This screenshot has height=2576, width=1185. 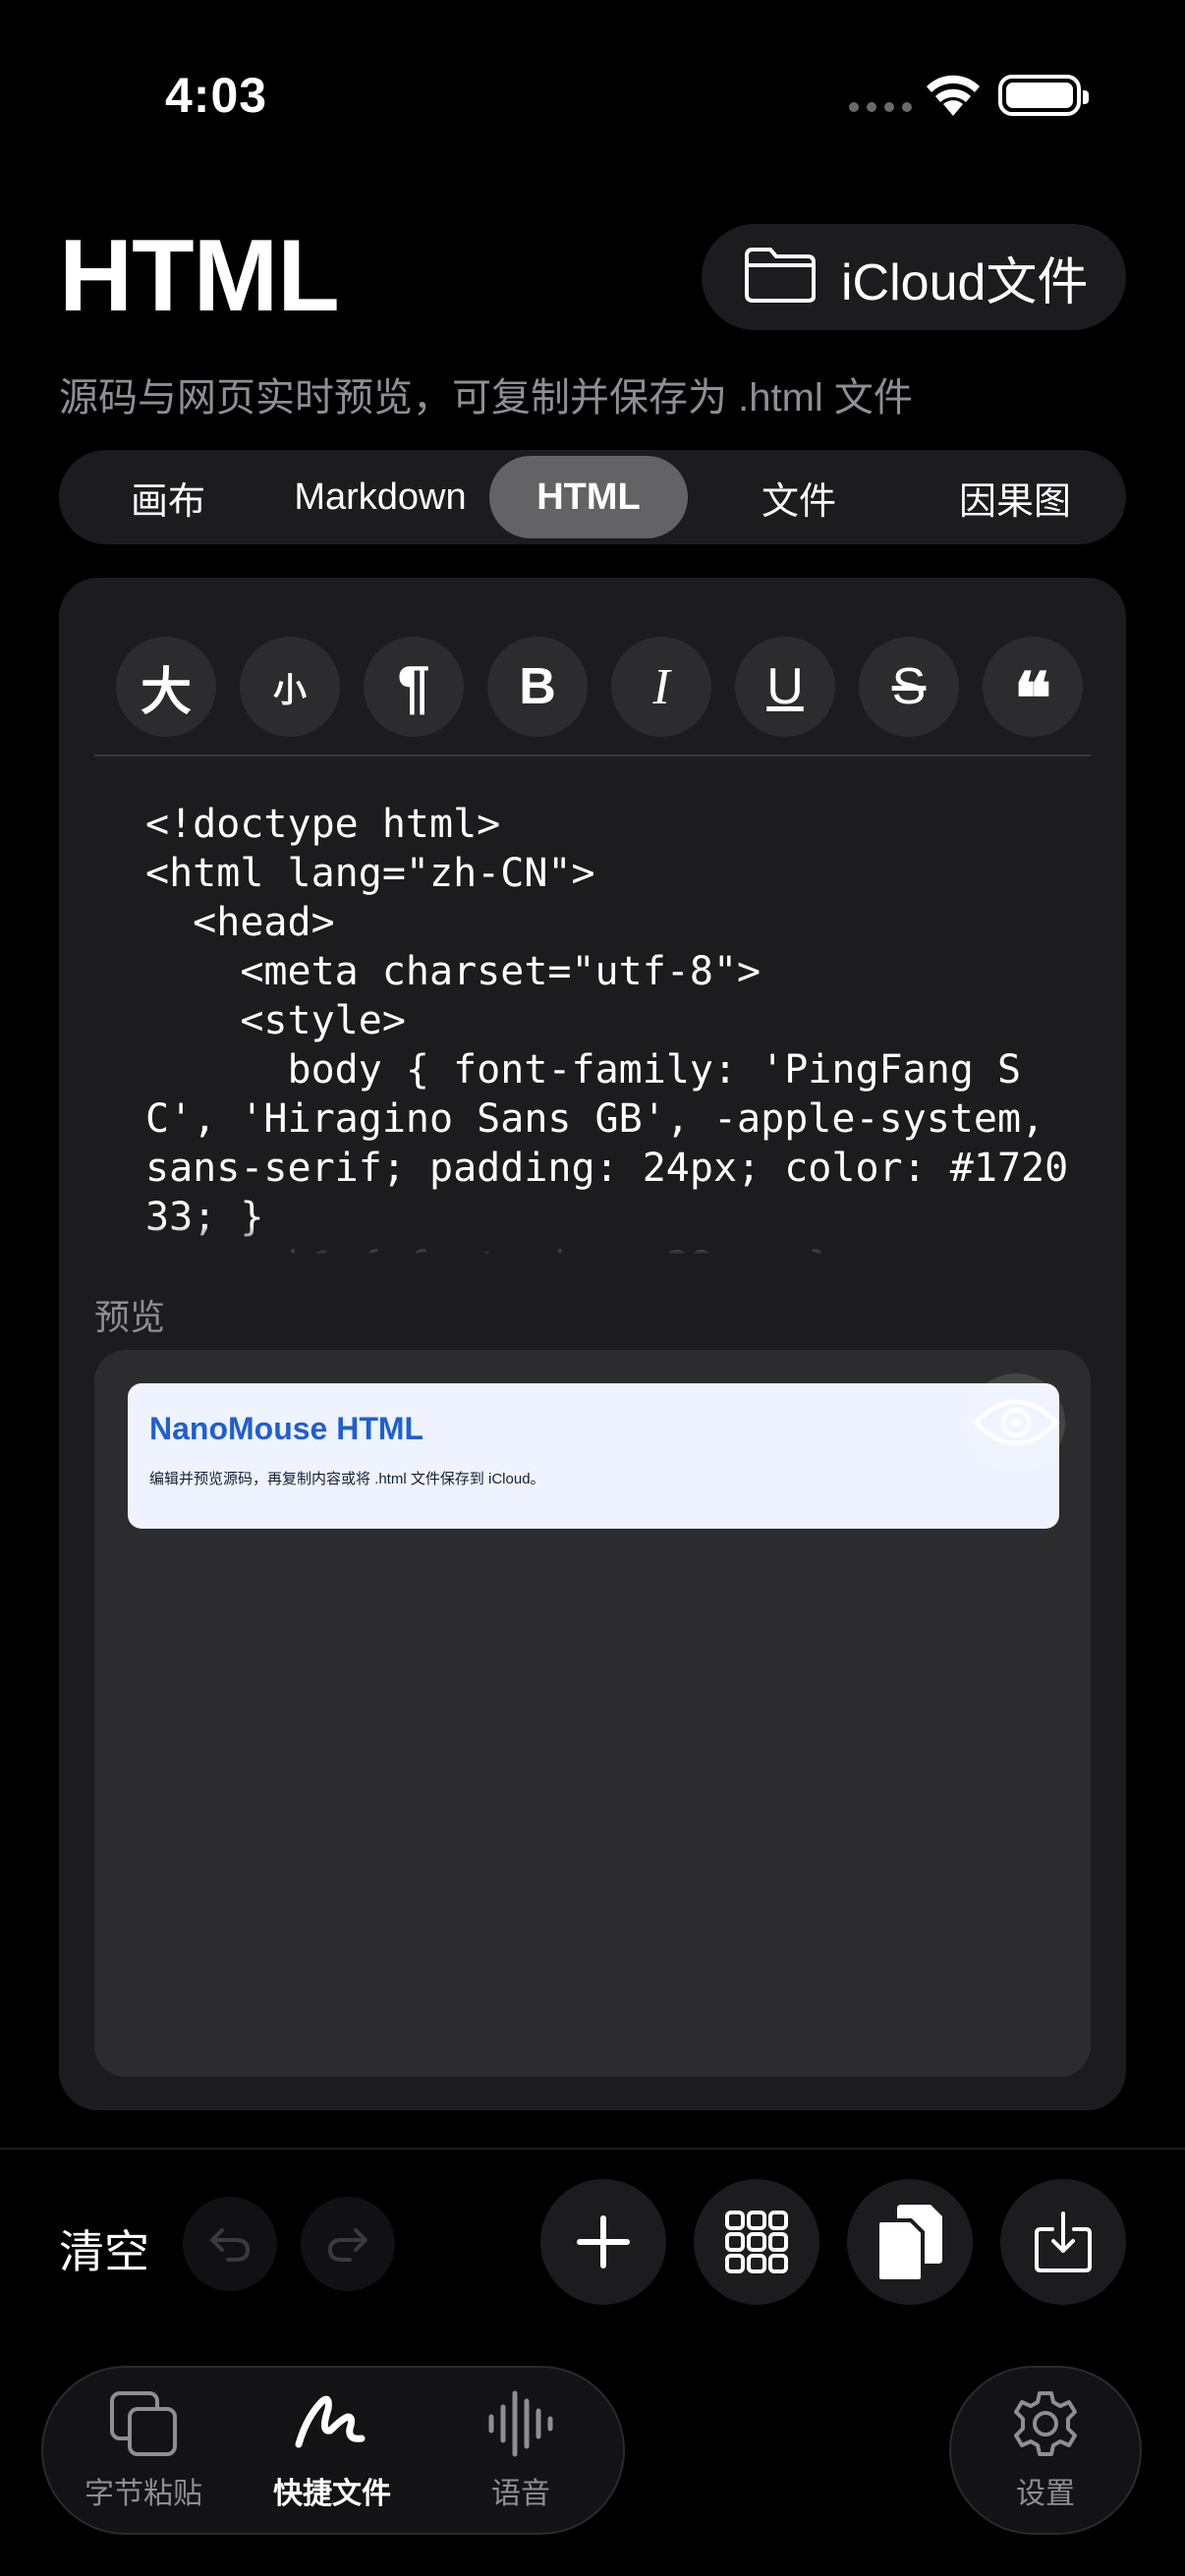 What do you see at coordinates (332, 2494) in the screenshot?
I see `tabbar-label: 快捷文件` at bounding box center [332, 2494].